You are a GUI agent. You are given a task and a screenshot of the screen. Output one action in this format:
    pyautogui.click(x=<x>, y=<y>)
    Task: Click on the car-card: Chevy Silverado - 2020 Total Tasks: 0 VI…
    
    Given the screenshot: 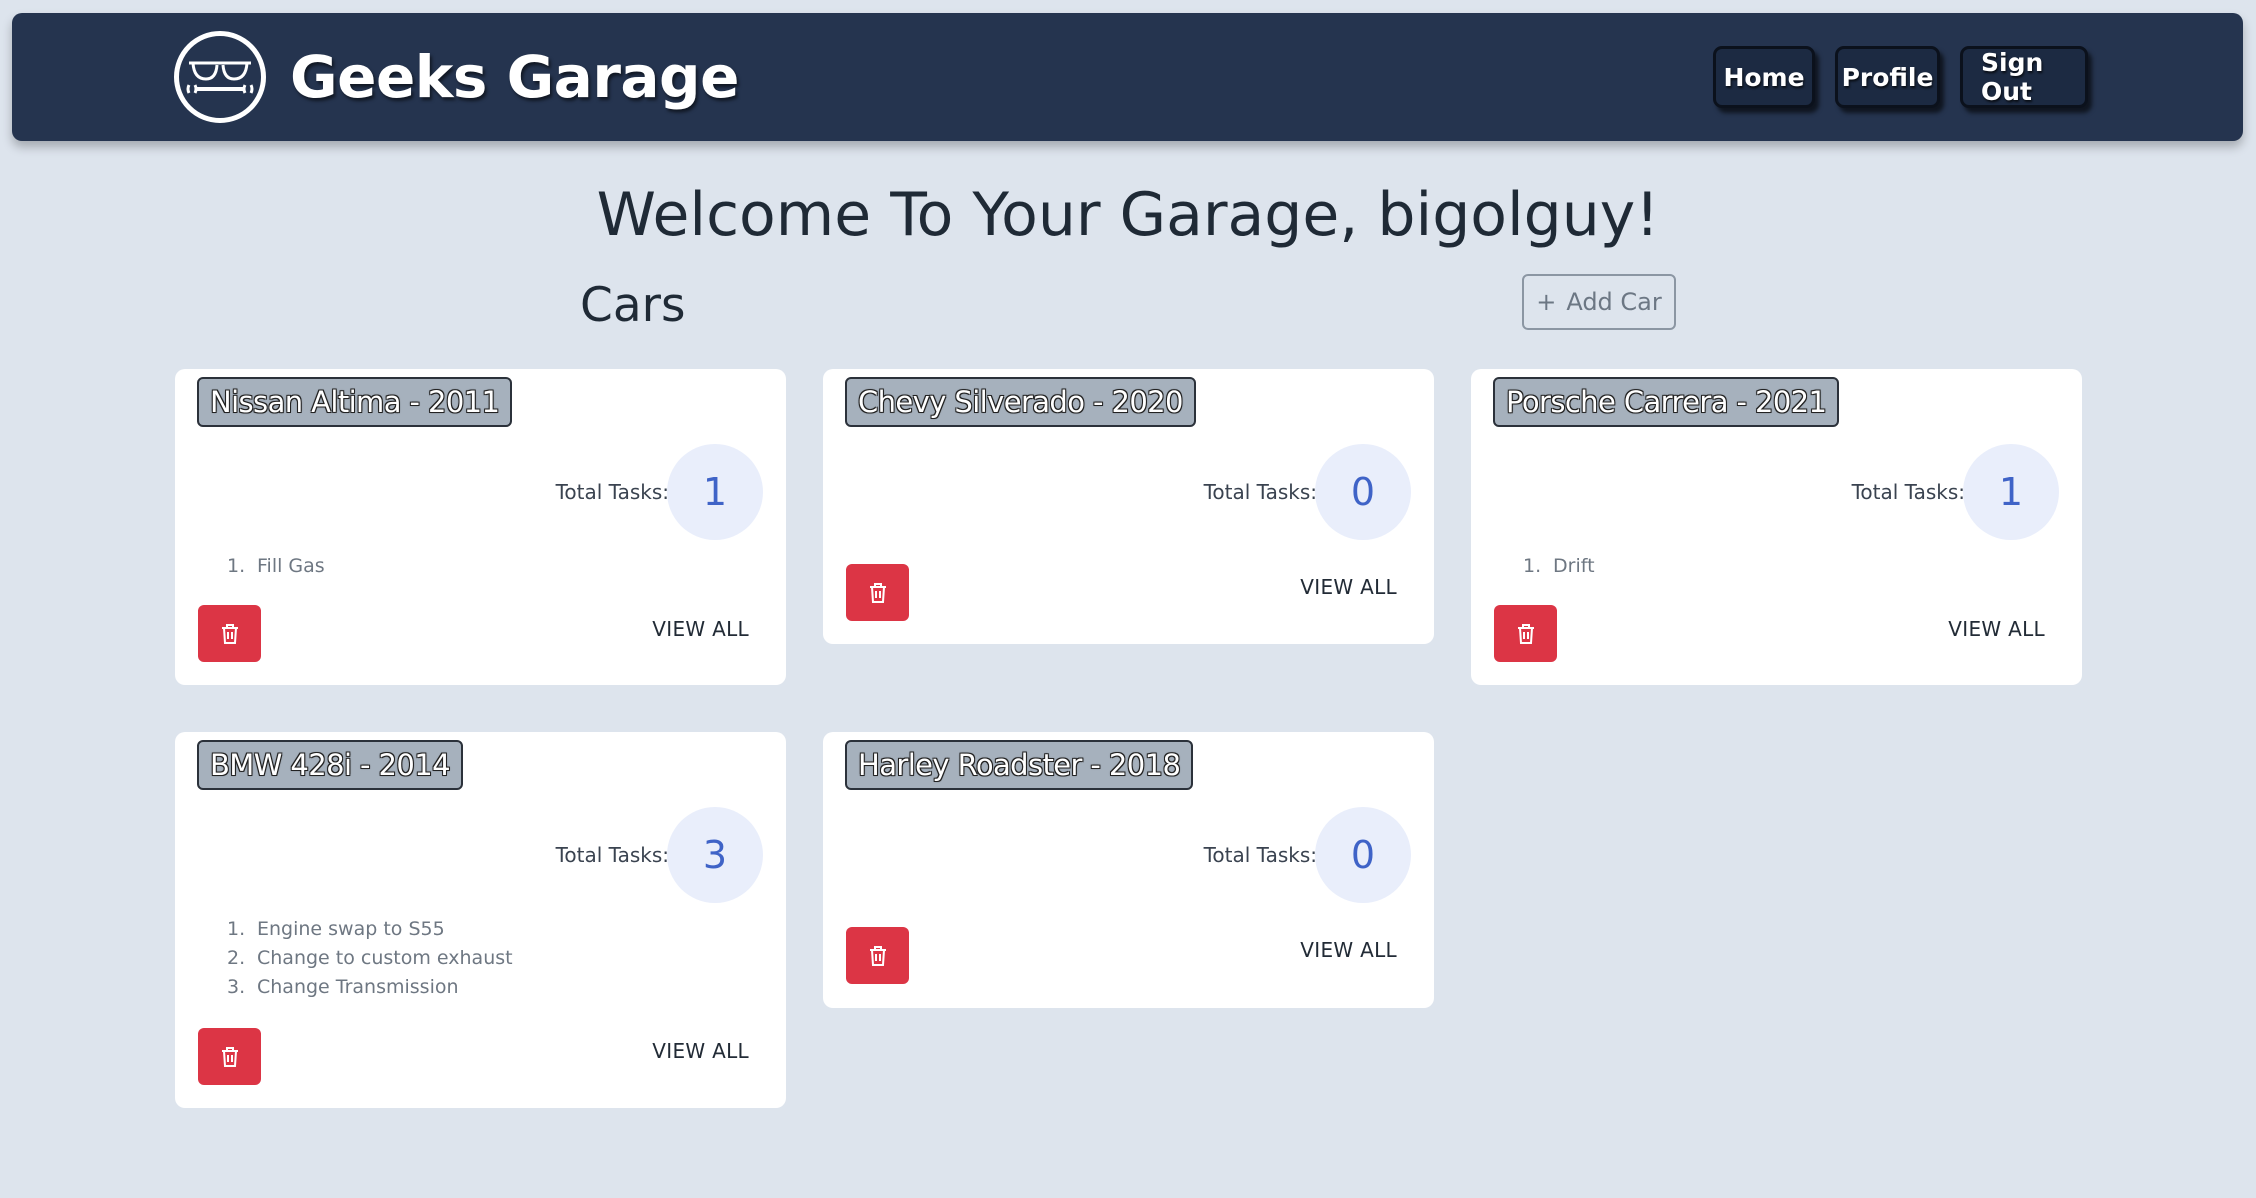 What is the action you would take?
    pyautogui.click(x=1128, y=506)
    